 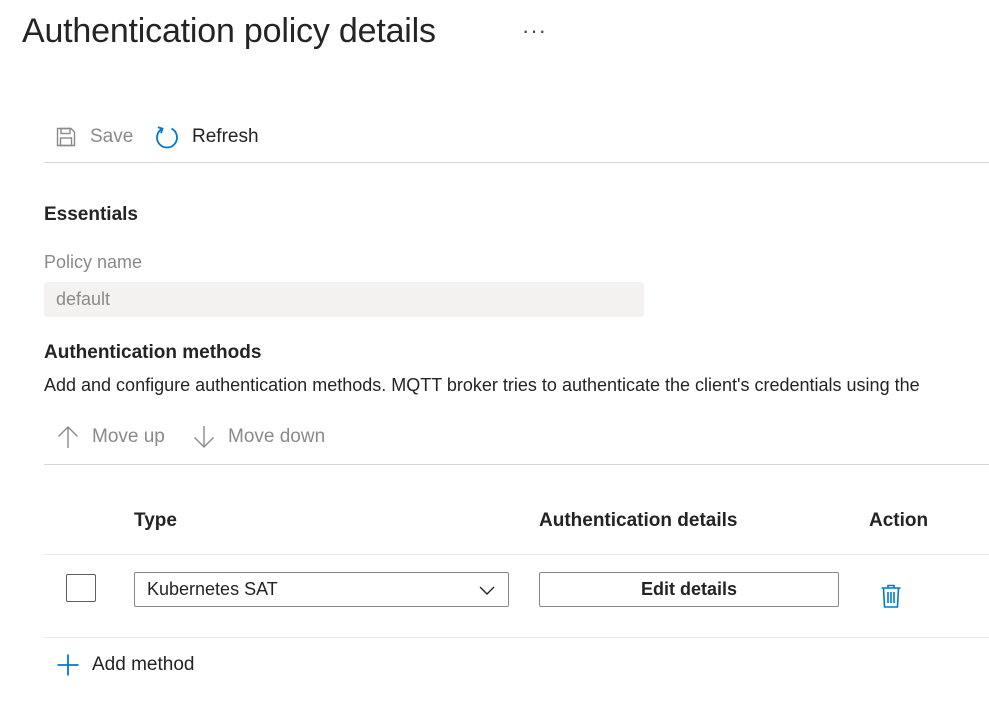 What do you see at coordinates (516, 442) in the screenshot?
I see `move-toolbar: Move up Move down` at bounding box center [516, 442].